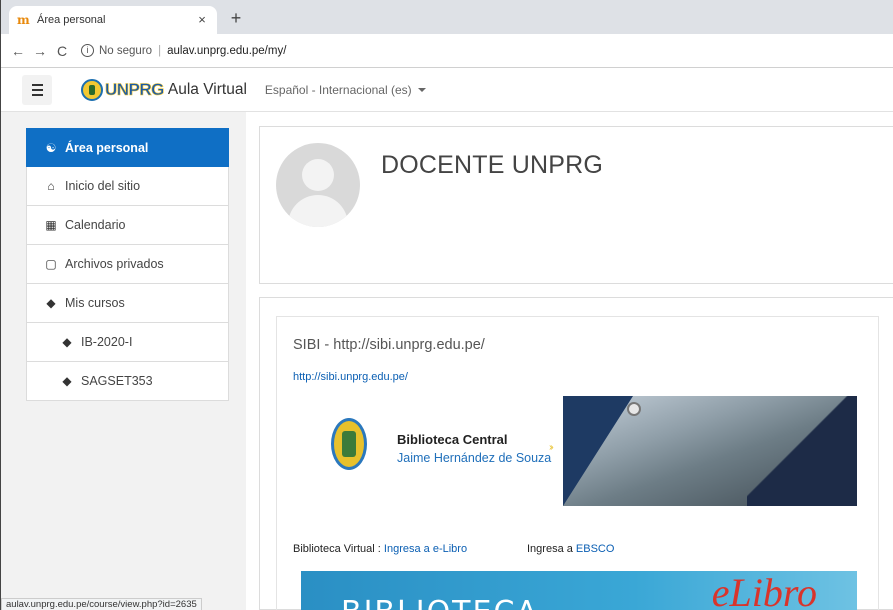 The image size is (893, 610). What do you see at coordinates (318, 185) in the screenshot?
I see `user-avatar` at bounding box center [318, 185].